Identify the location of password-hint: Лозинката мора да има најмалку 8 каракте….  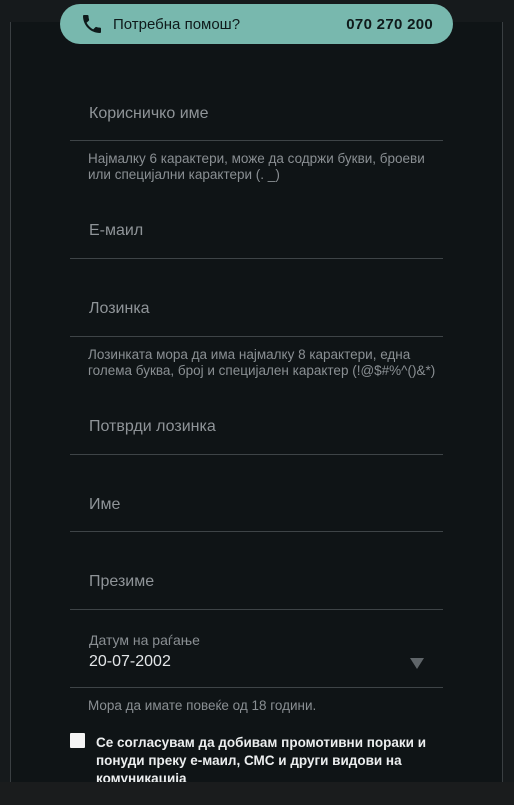
(262, 362).